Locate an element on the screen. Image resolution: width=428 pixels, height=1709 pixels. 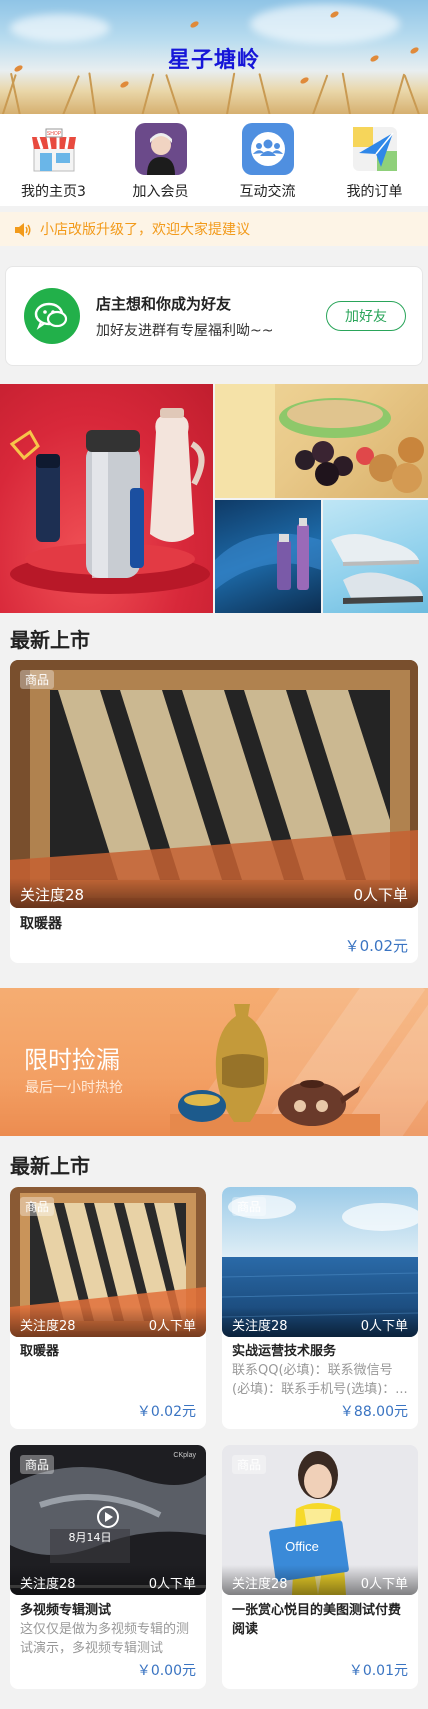
nav-item-orders: 我的订单 is located at coordinates (374, 160).